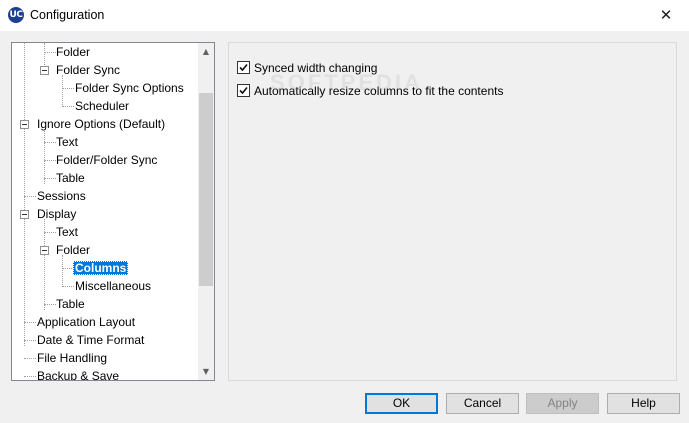 This screenshot has width=689, height=423. Describe the element at coordinates (482, 403) in the screenshot. I see `cancel-button: Cancel` at that location.